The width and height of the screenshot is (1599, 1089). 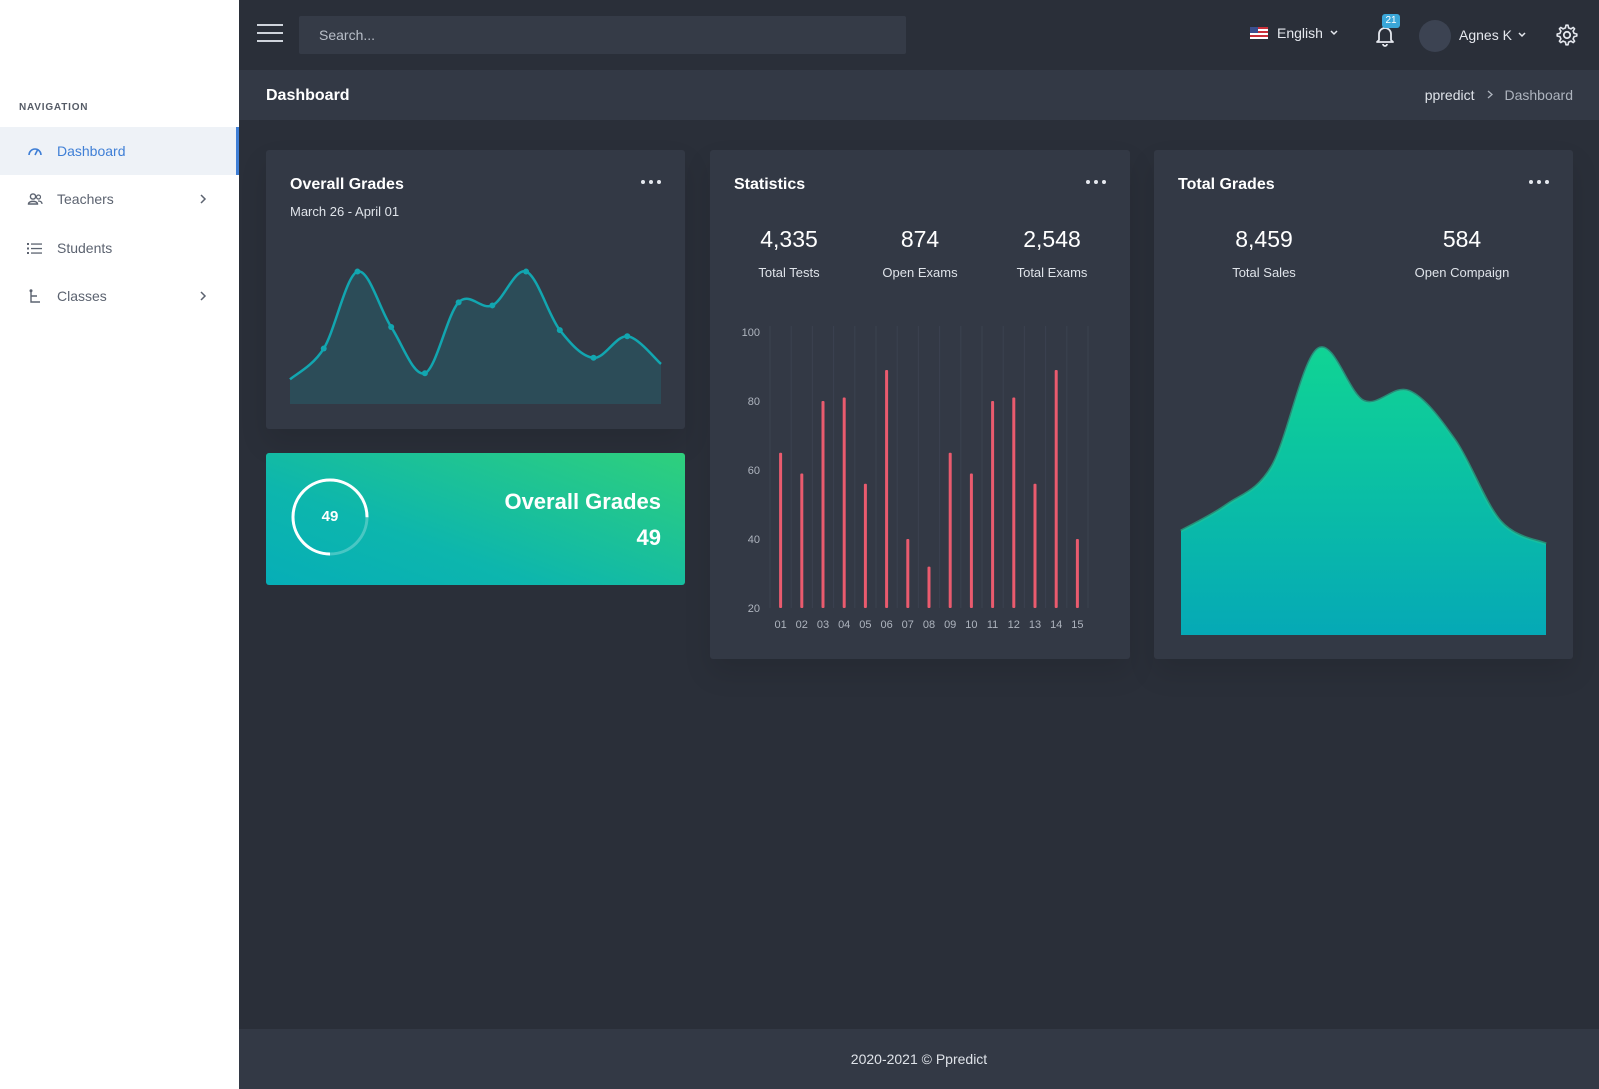 What do you see at coordinates (54, 107) in the screenshot?
I see `nav-heading: NAVIGATION` at bounding box center [54, 107].